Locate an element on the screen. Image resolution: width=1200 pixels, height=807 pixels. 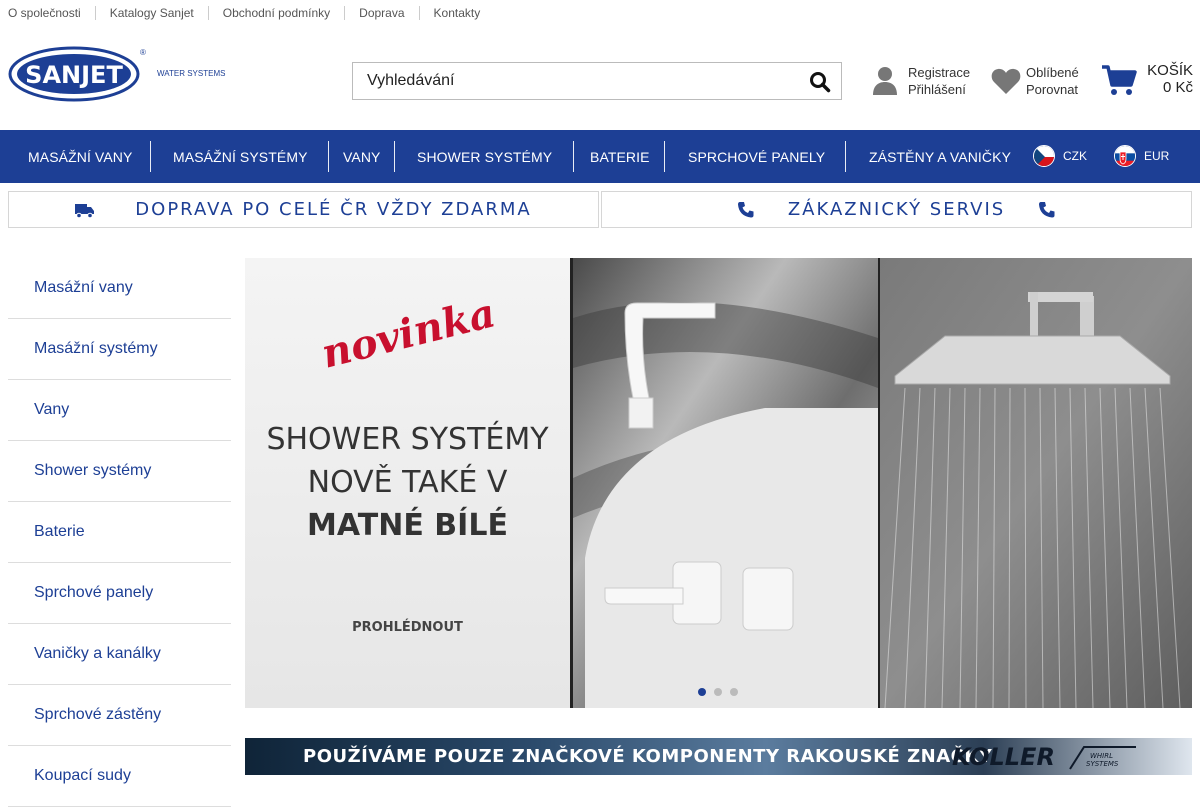
nav-item-massage-baths: MASÁŽNÍ VANY is located at coordinates (80, 156).